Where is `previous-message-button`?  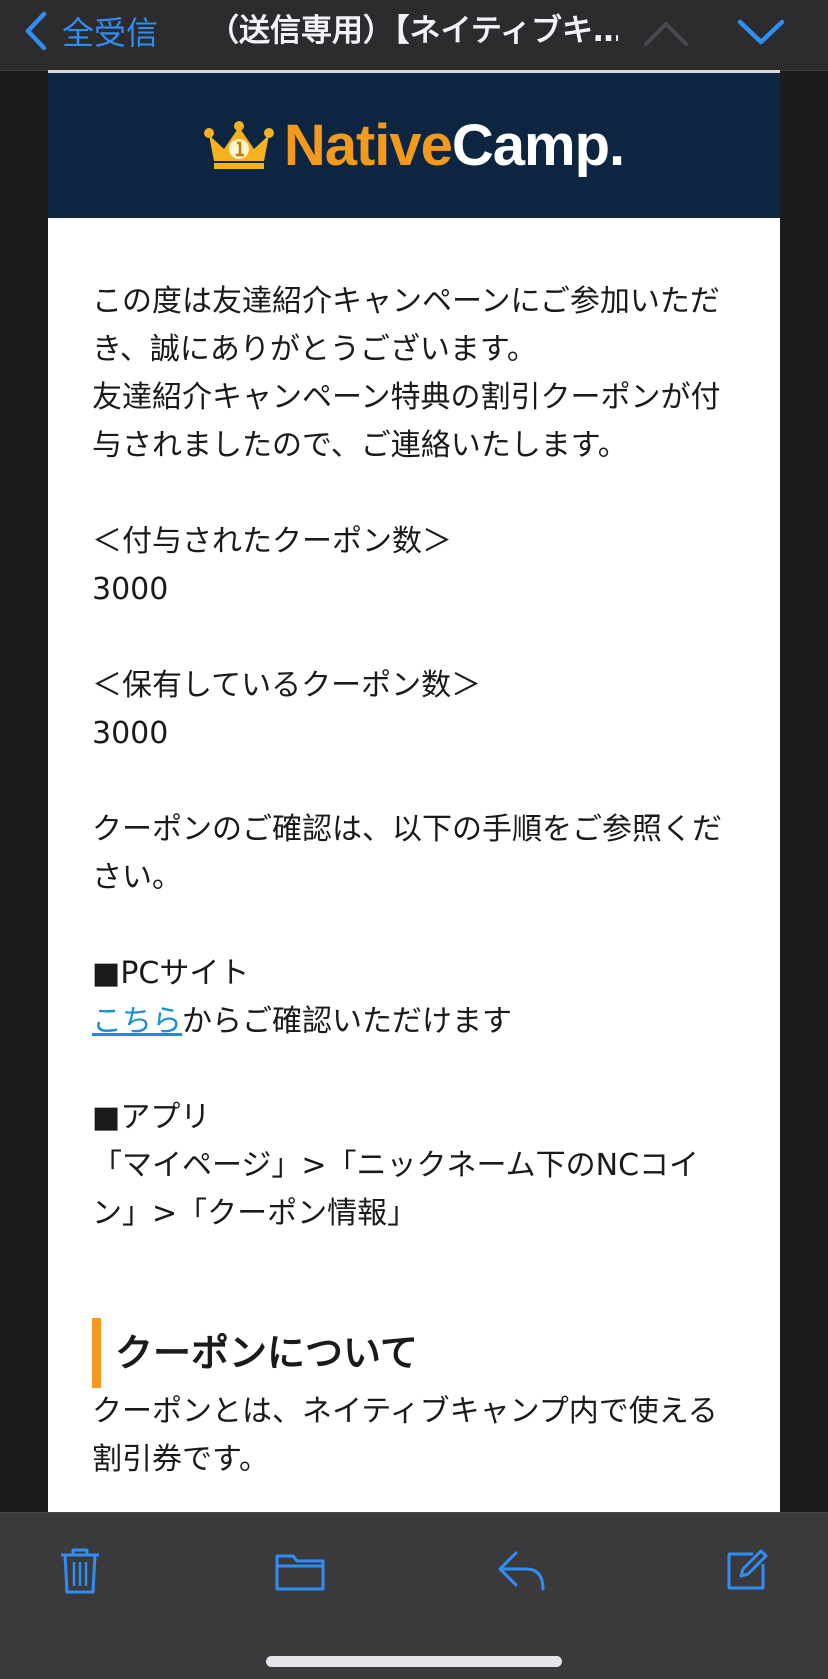
previous-message-button is located at coordinates (666, 32).